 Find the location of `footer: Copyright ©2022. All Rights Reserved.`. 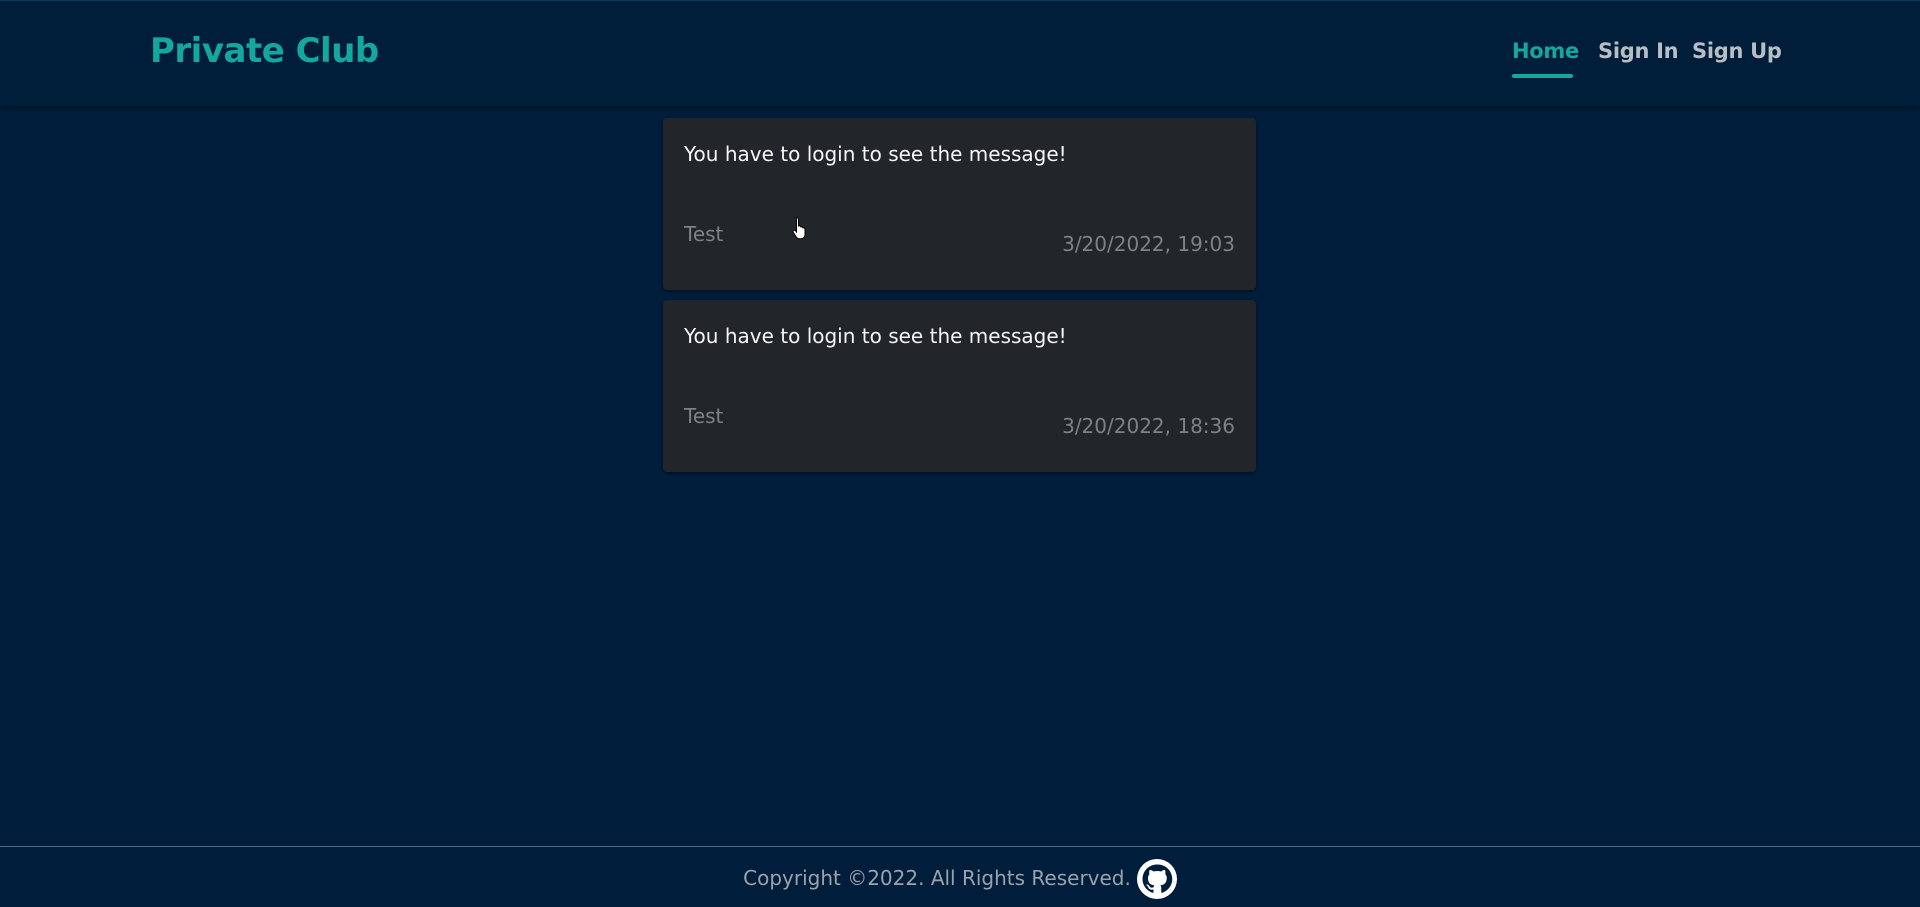

footer: Copyright ©2022. All Rights Reserved. is located at coordinates (960, 876).